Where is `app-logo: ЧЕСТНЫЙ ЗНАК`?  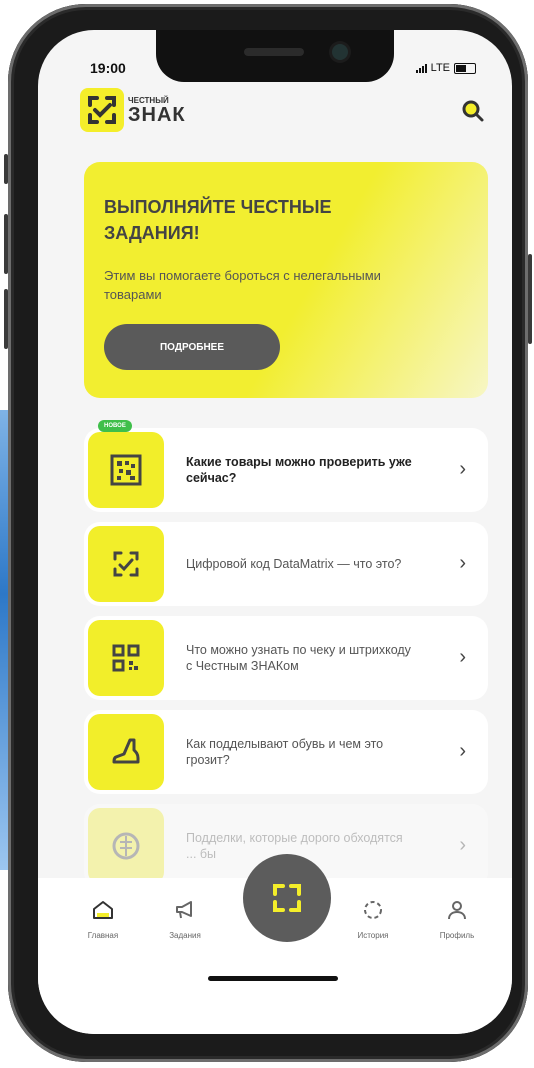
app-logo: ЧЕСТНЫЙ ЗНАК is located at coordinates (133, 110).